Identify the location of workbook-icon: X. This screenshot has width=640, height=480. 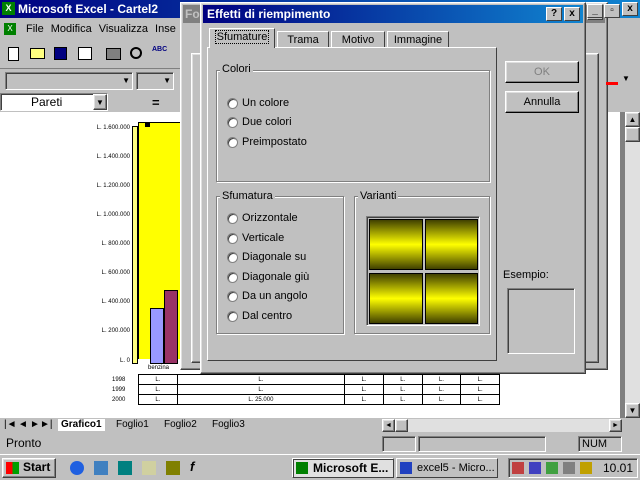
(10, 29).